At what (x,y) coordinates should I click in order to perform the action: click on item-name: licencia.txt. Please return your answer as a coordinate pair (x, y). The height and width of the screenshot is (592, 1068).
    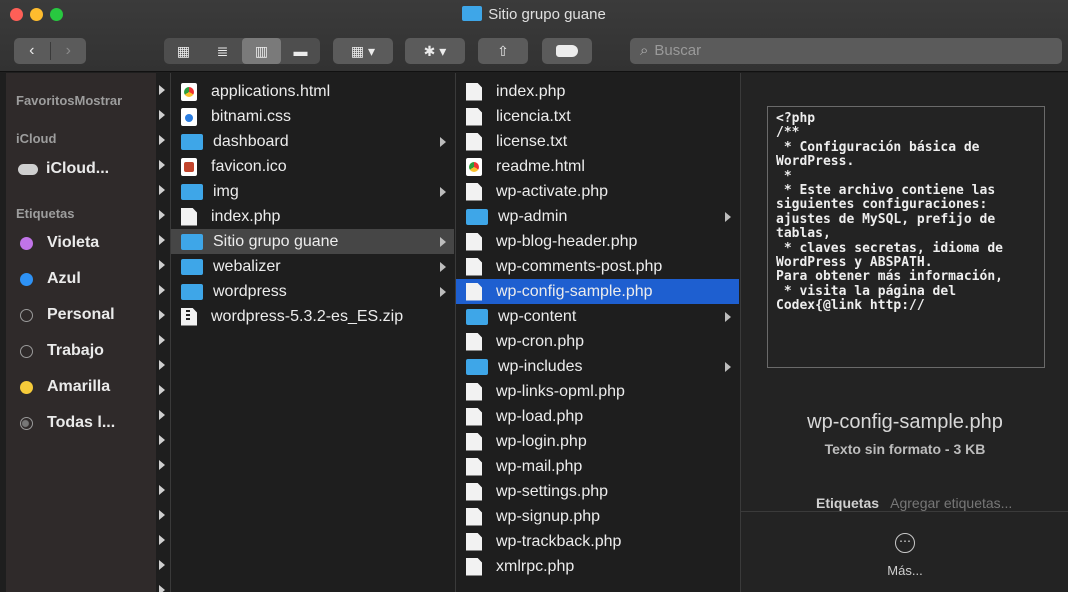
    Looking at the image, I should click on (533, 116).